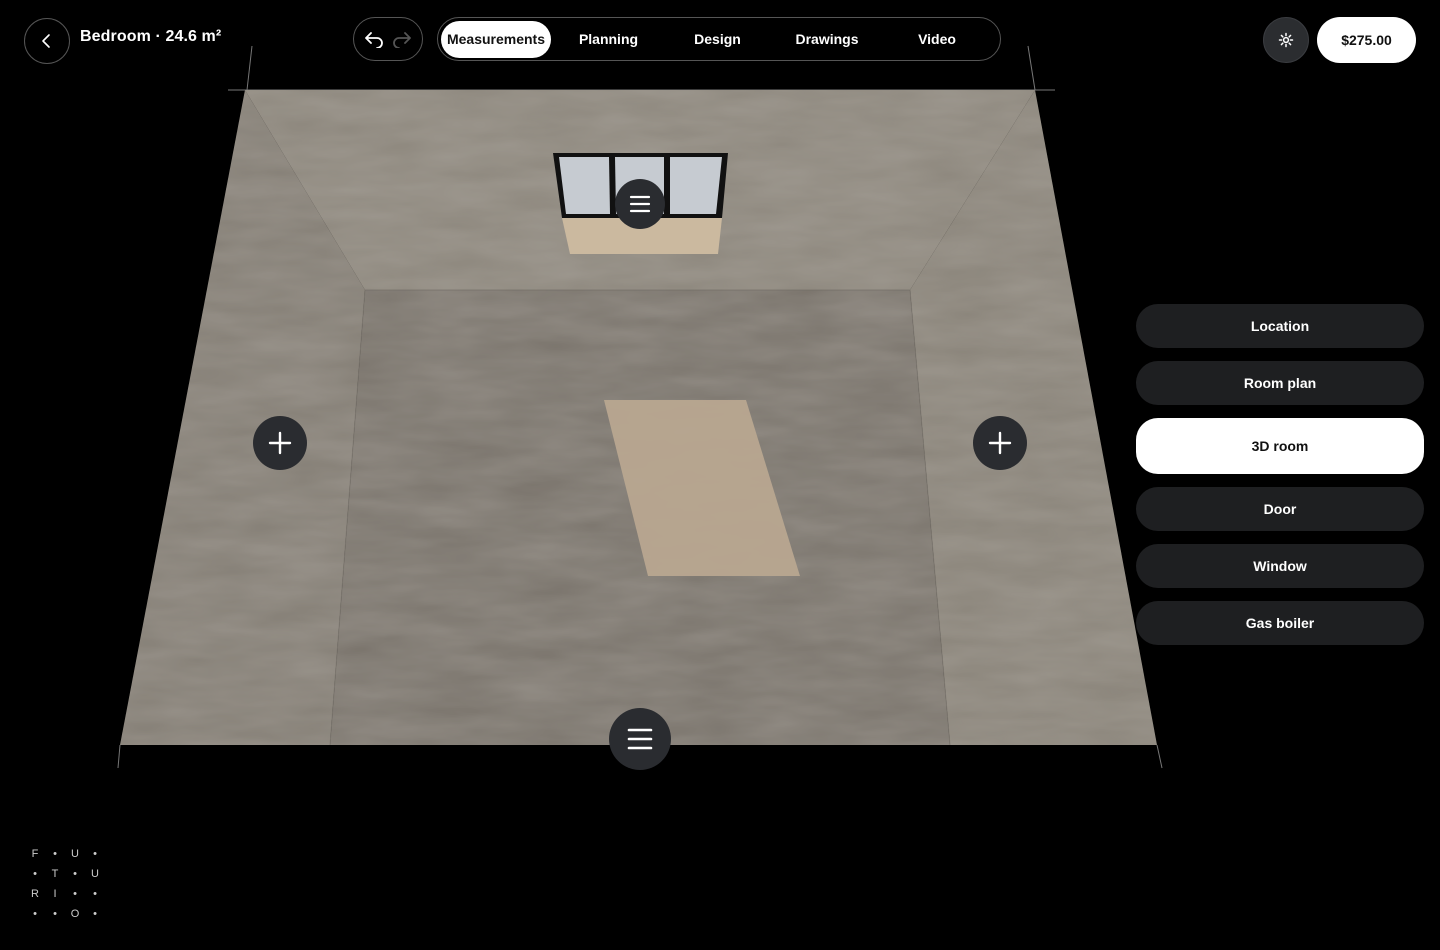 Image resolution: width=1440 pixels, height=950 pixels. I want to click on side-item-room-plan: Room plan, so click(1280, 383).